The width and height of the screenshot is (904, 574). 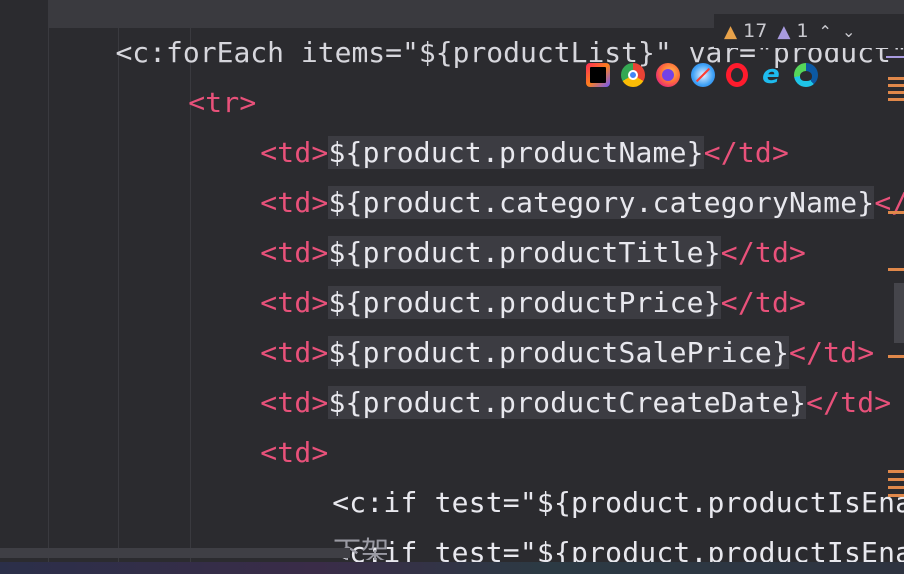 What do you see at coordinates (825, 31) in the screenshot?
I see `previous-highlight-icon: ⌃` at bounding box center [825, 31].